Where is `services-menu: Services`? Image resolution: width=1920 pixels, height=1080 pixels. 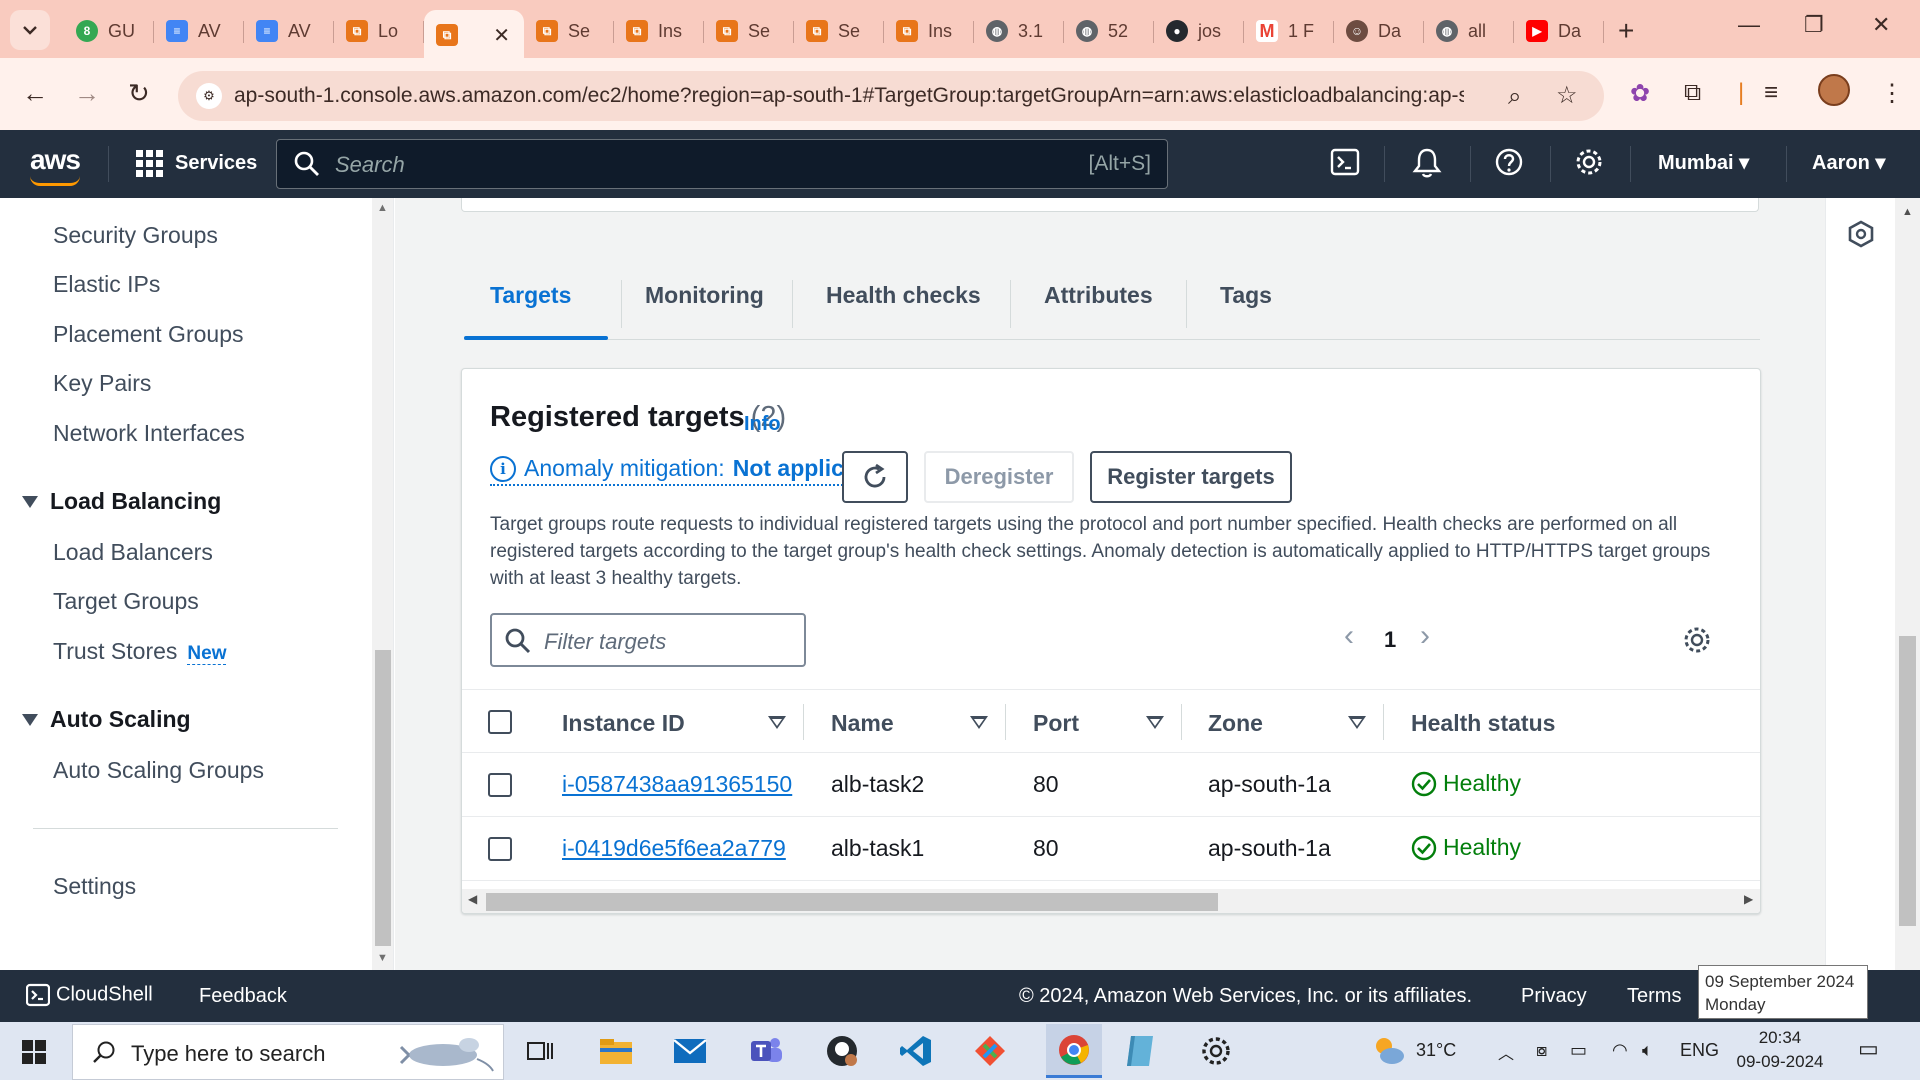
services-menu: Services is located at coordinates (196, 163).